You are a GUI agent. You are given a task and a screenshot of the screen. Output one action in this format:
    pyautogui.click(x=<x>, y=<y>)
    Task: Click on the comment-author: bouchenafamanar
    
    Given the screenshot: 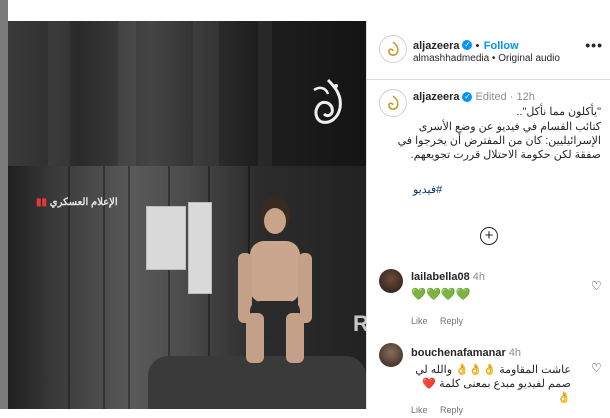 What is the action you would take?
    pyautogui.click(x=458, y=353)
    